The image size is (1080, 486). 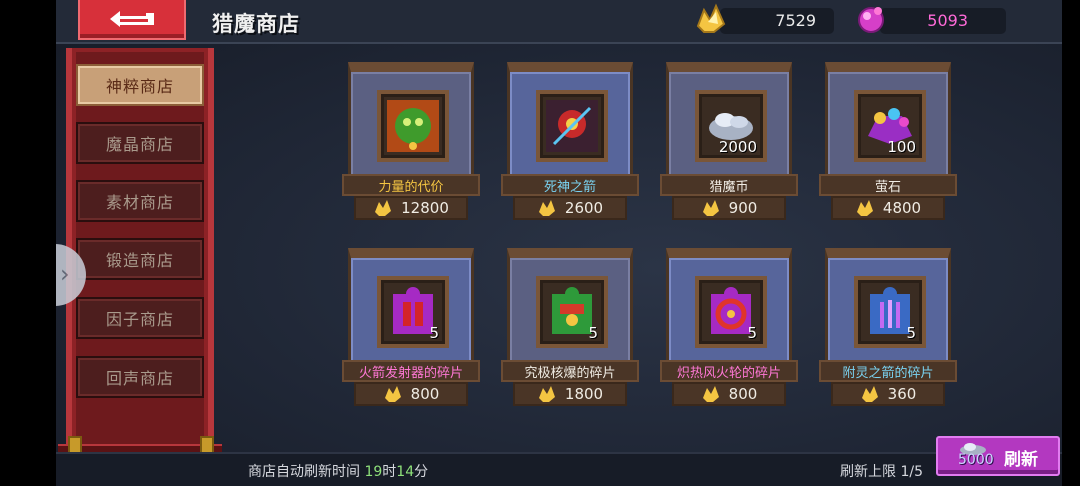 I want to click on gem-currency-display: 5093, so click(x=932, y=20).